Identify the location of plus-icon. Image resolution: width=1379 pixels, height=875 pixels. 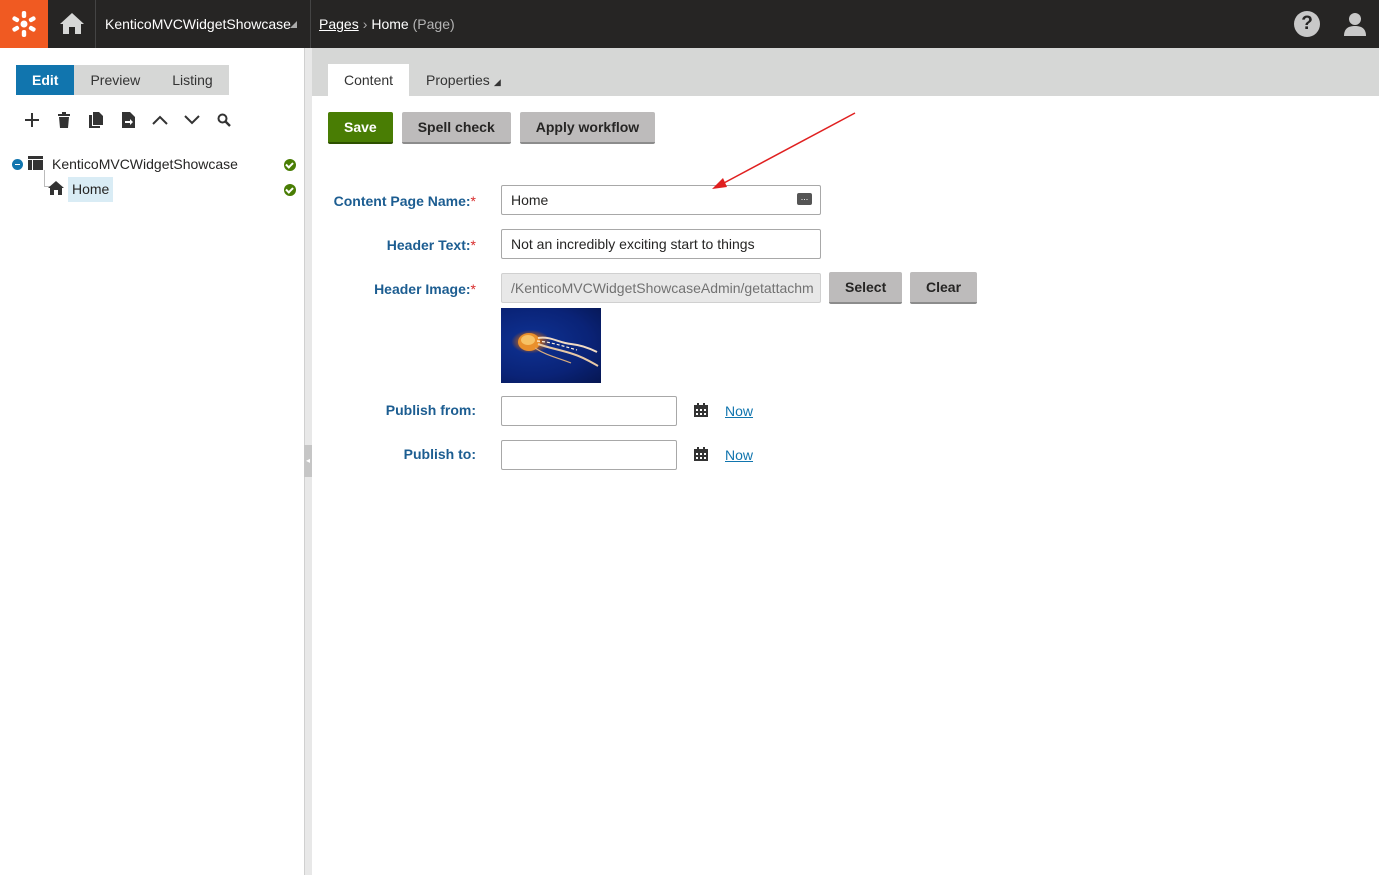
(32, 120).